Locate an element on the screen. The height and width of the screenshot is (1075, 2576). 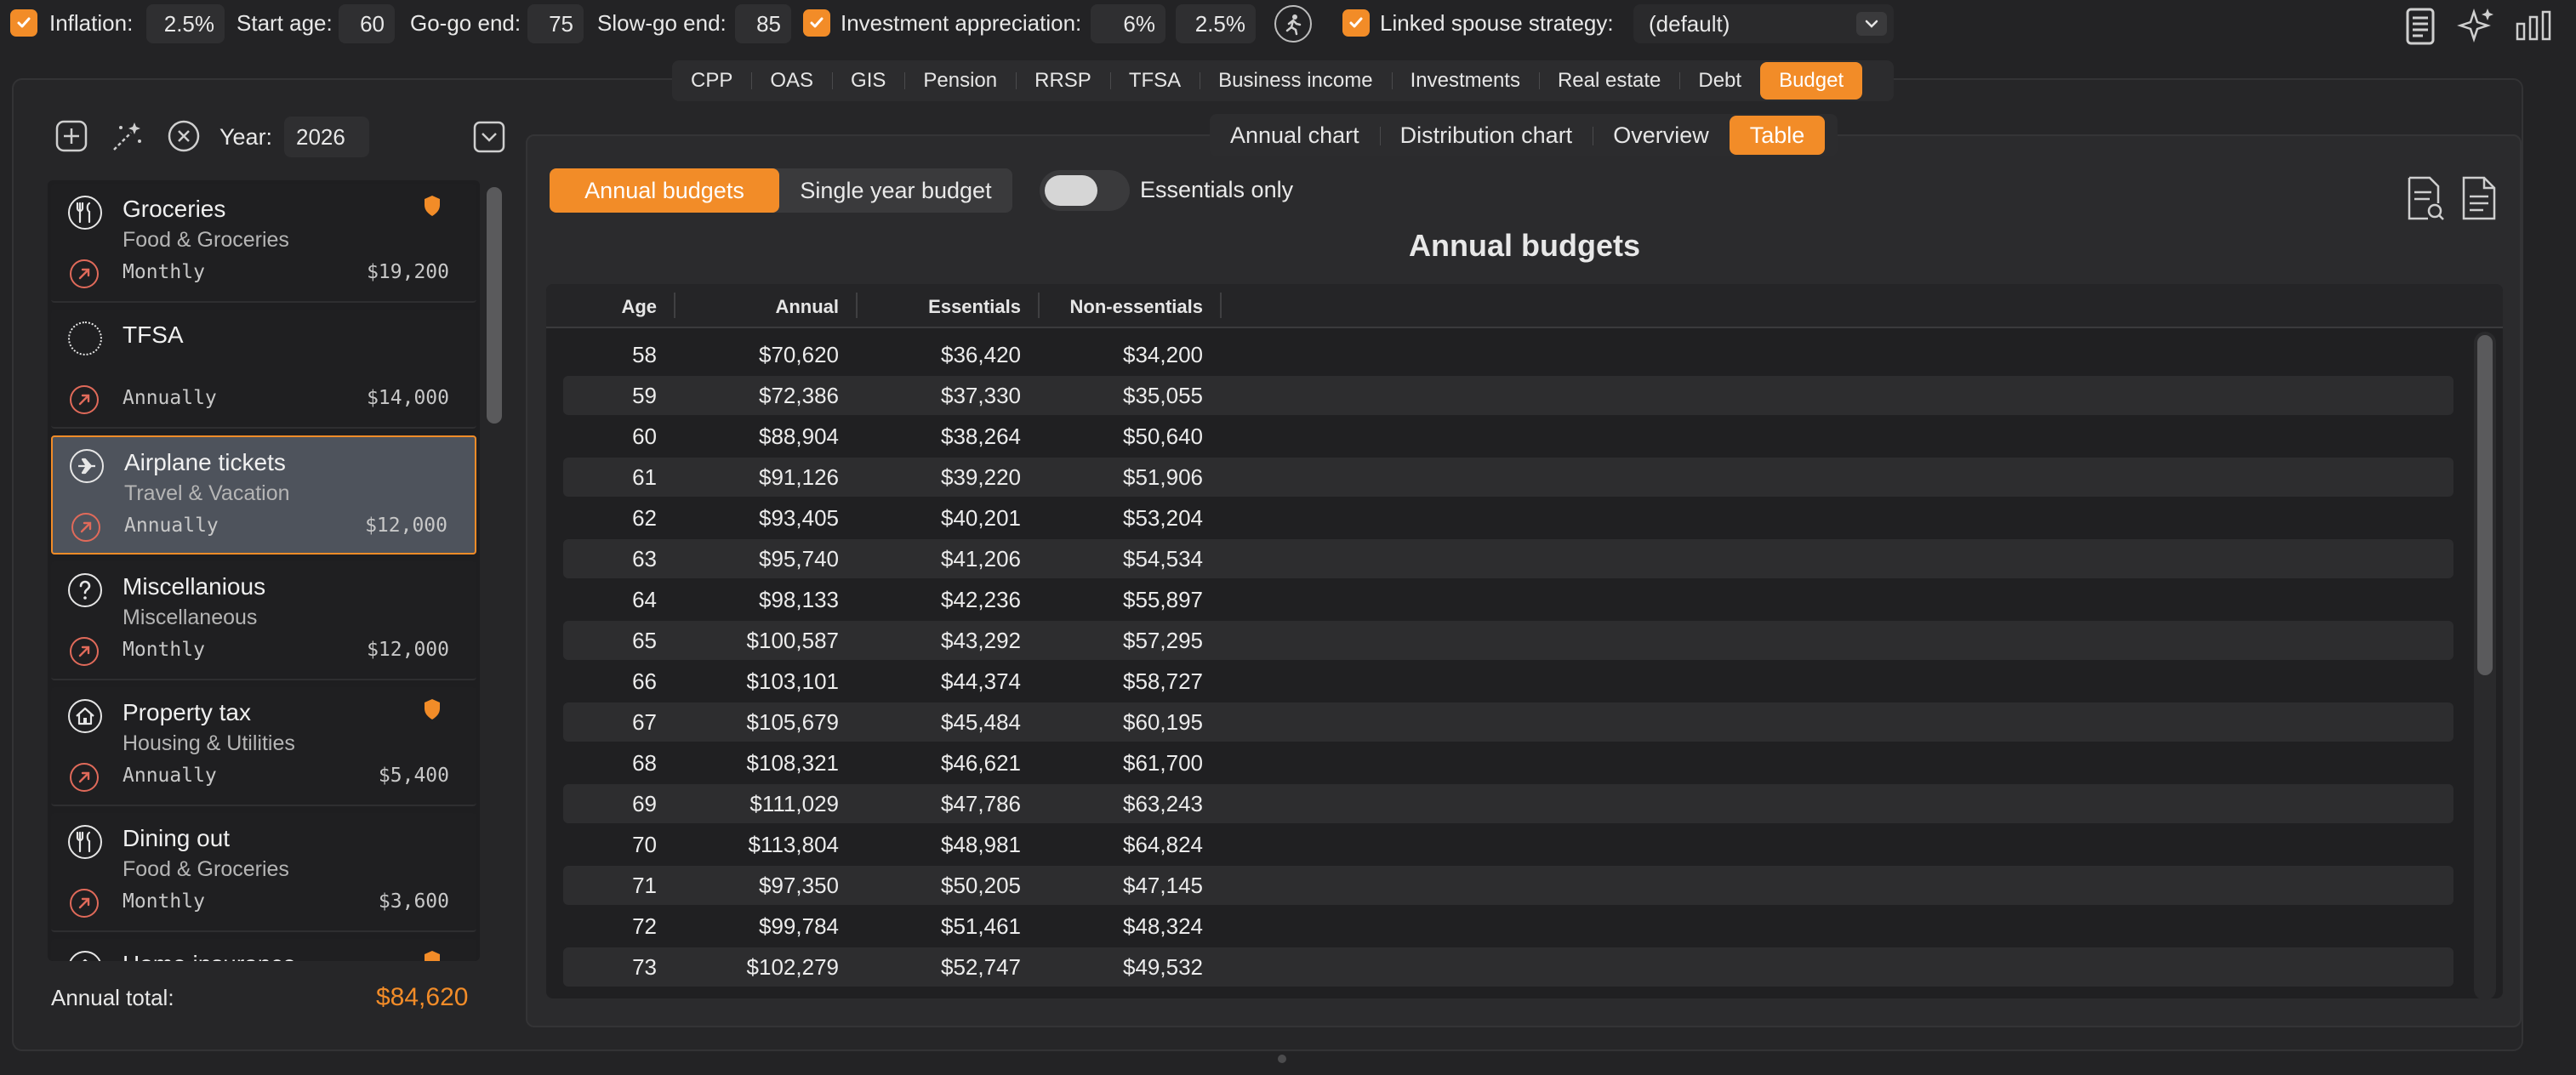
spouse-strategy-value: (default) is located at coordinates (1690, 23).